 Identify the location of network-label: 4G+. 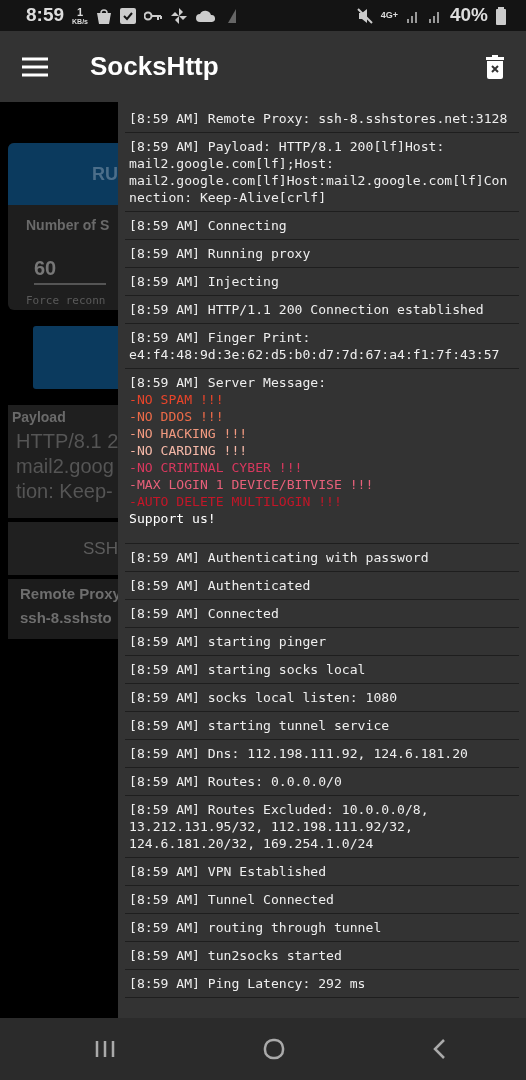
(389, 15).